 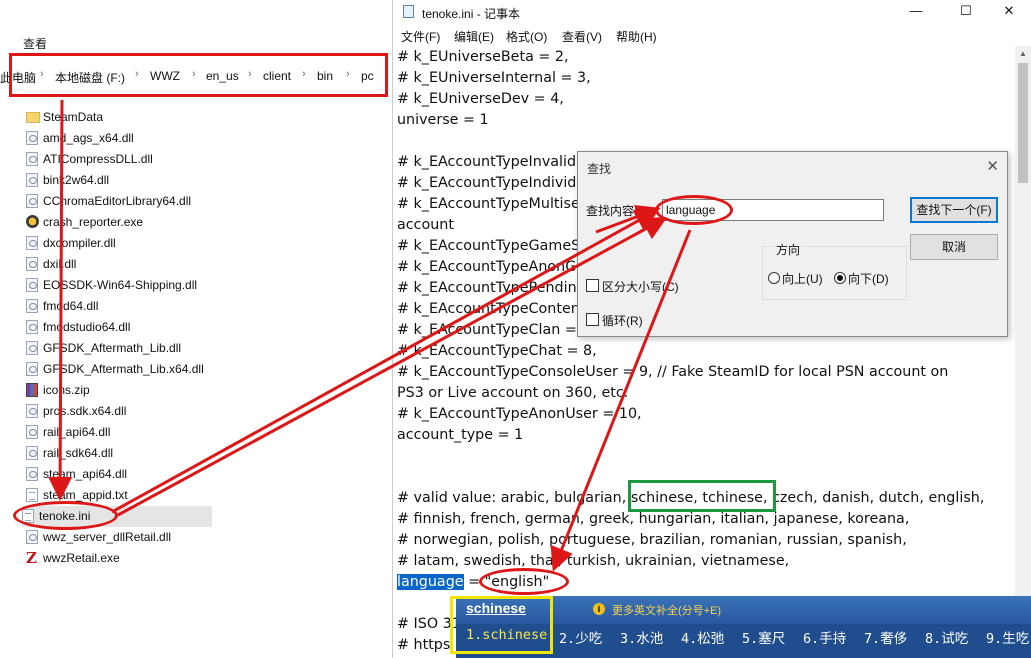 What do you see at coordinates (32, 390) in the screenshot?
I see `zip-file-icon` at bounding box center [32, 390].